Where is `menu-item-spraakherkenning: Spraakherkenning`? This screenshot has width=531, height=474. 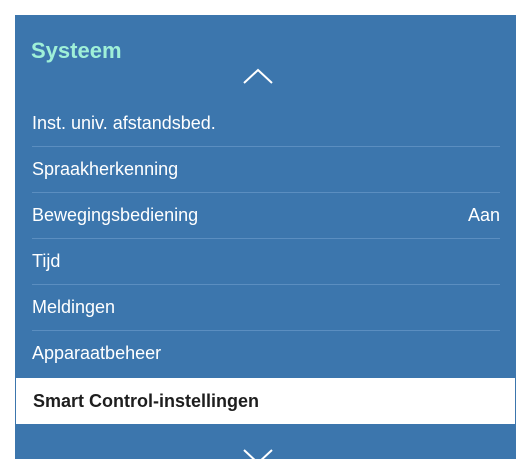 menu-item-spraakherkenning: Spraakherkenning is located at coordinates (265, 169).